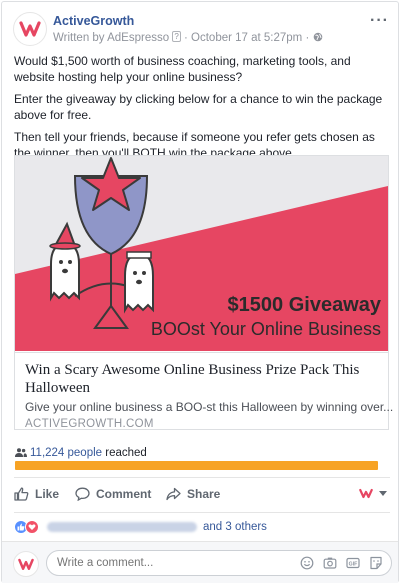 The height and width of the screenshot is (584, 400). I want to click on page-name-link: ActiveGrowth, so click(93, 21).